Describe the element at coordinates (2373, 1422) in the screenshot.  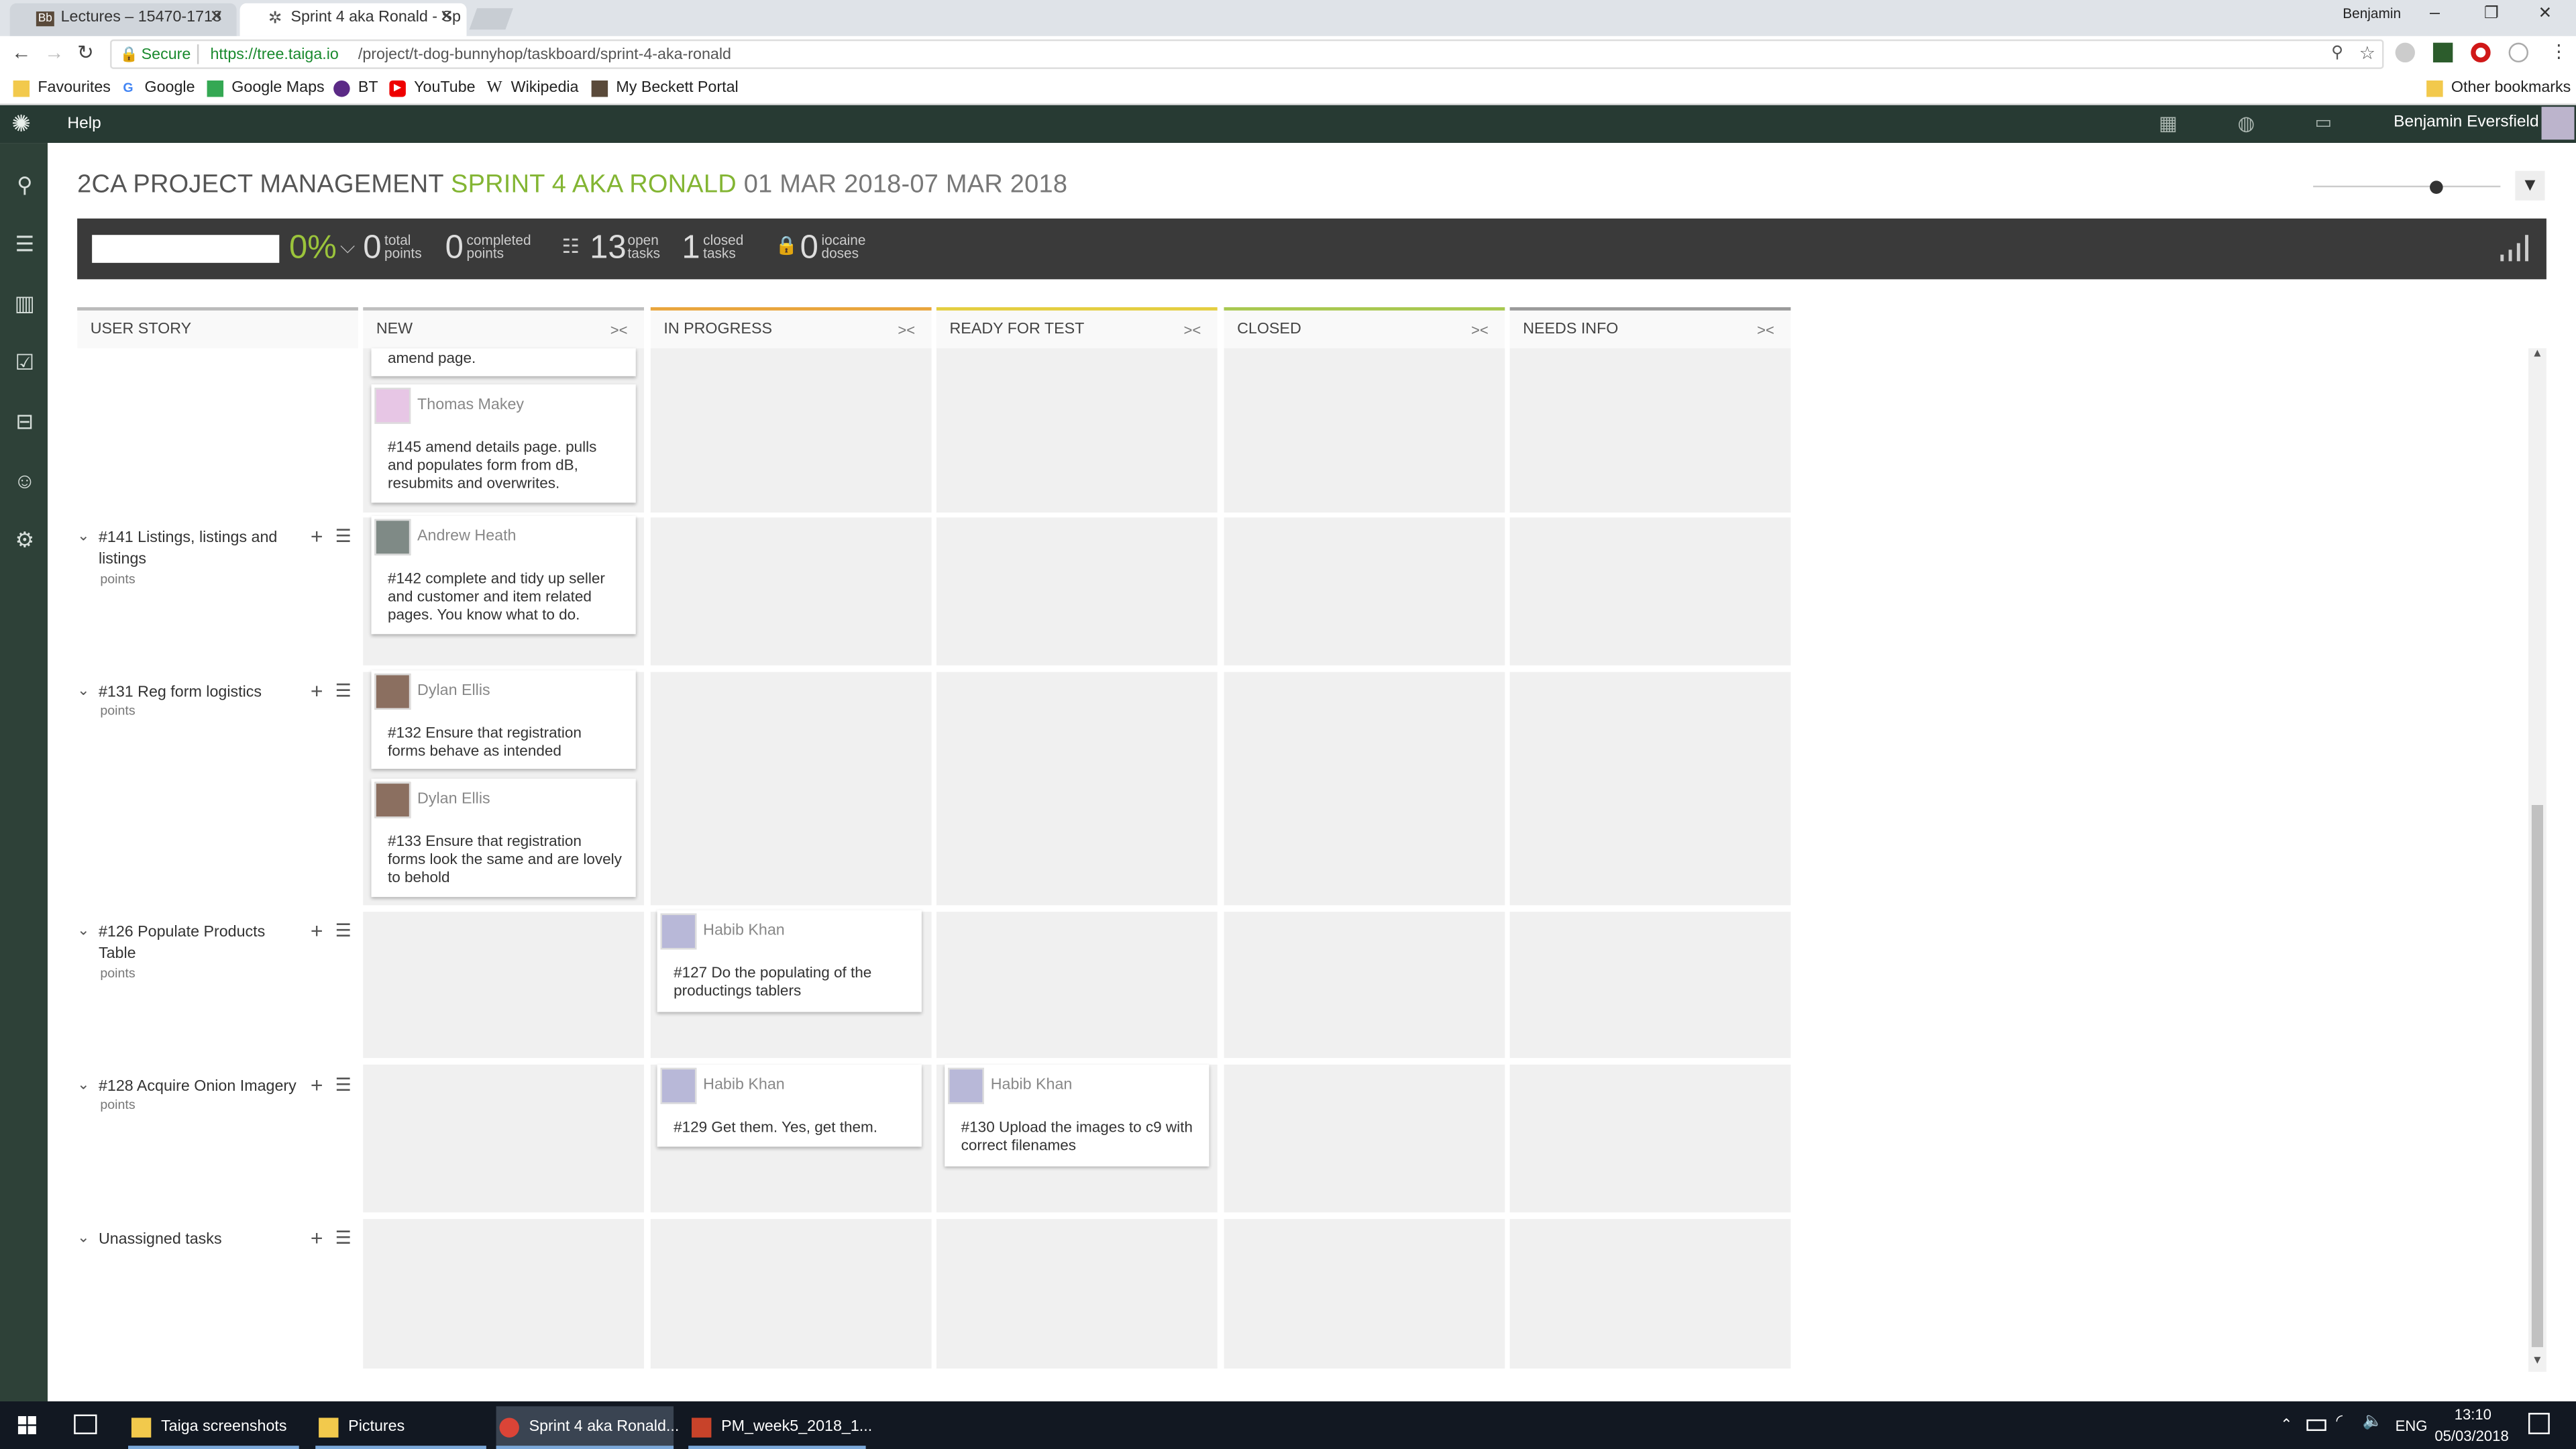
I see `volume-icon: 🔈` at that location.